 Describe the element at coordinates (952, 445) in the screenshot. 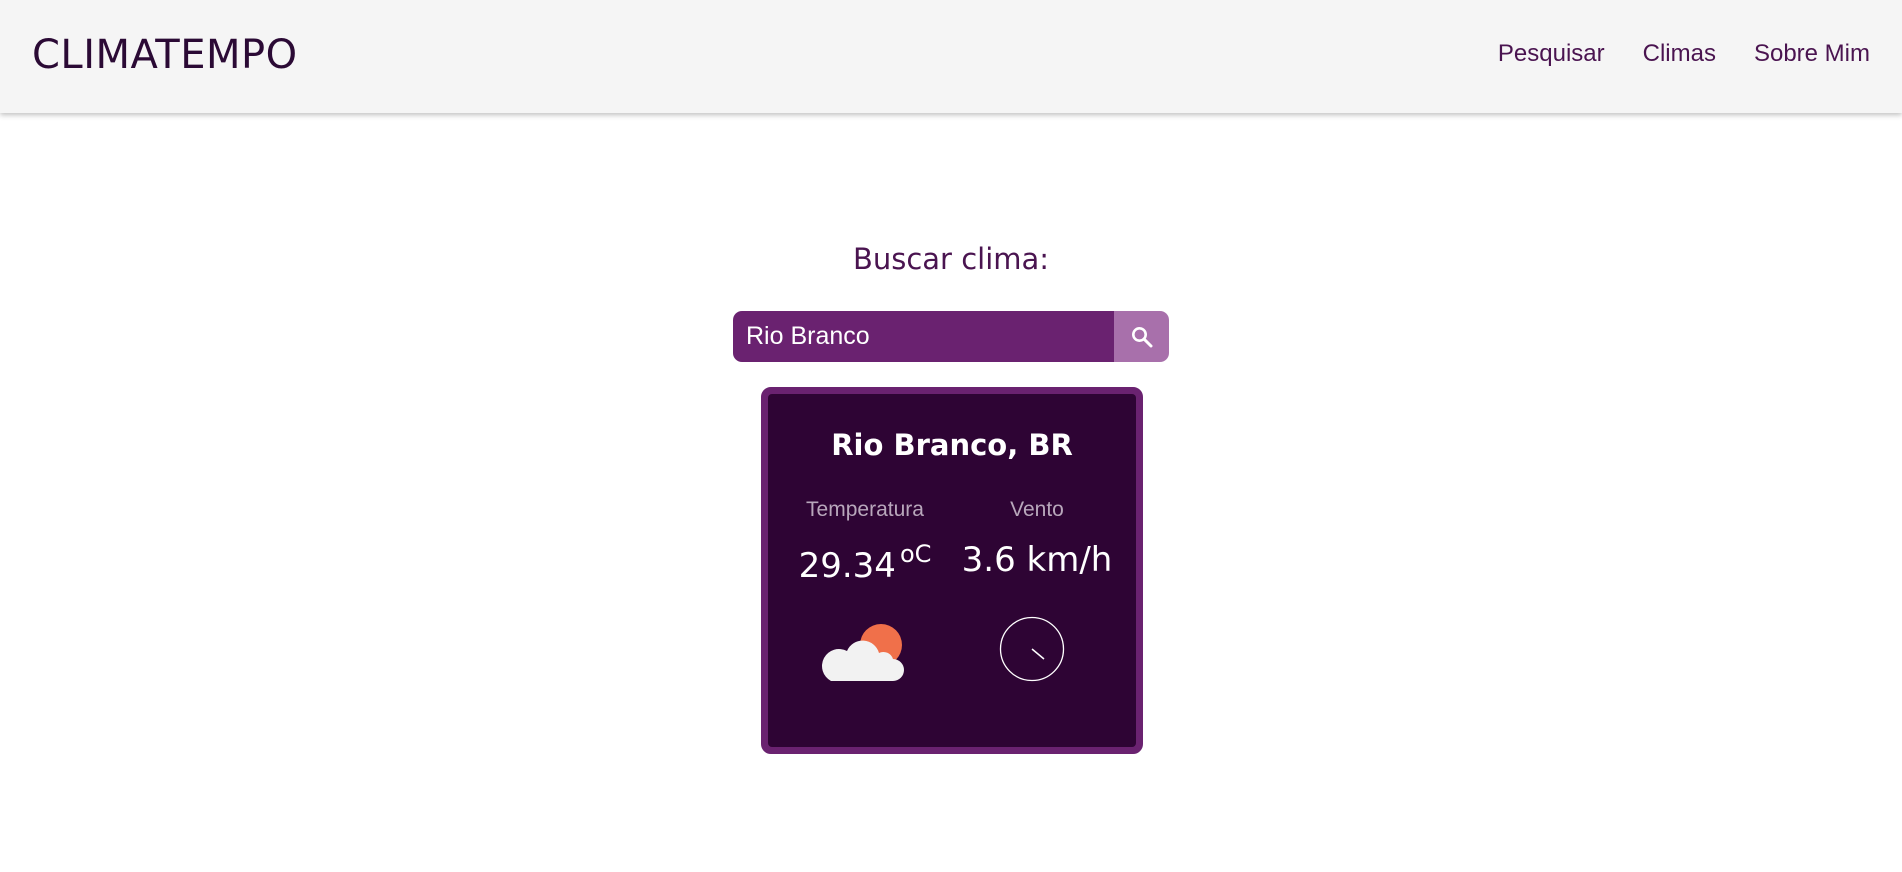

I see `city-name: Rio Branco, BR` at that location.